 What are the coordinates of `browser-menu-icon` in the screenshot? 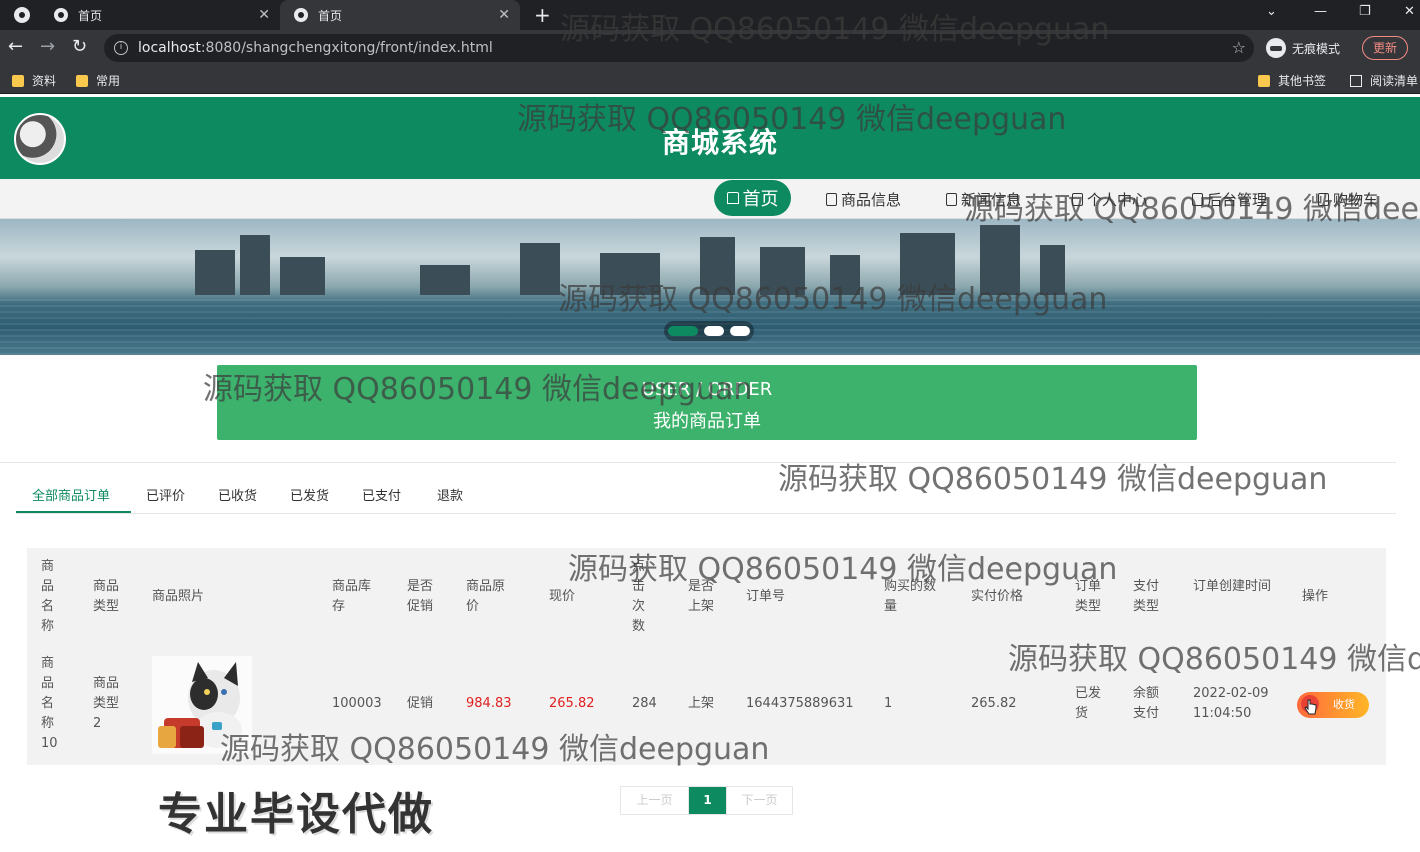 It's located at (22, 15).